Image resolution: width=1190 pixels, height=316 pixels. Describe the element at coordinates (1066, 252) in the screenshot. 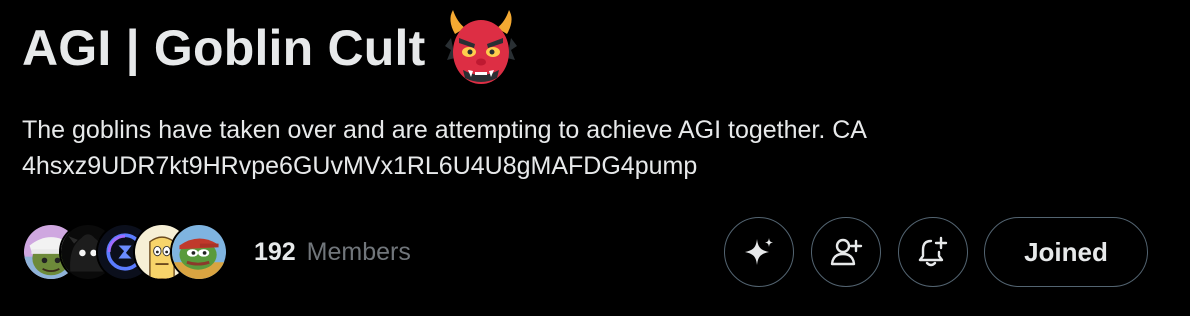

I see `joined-button: Joined` at that location.